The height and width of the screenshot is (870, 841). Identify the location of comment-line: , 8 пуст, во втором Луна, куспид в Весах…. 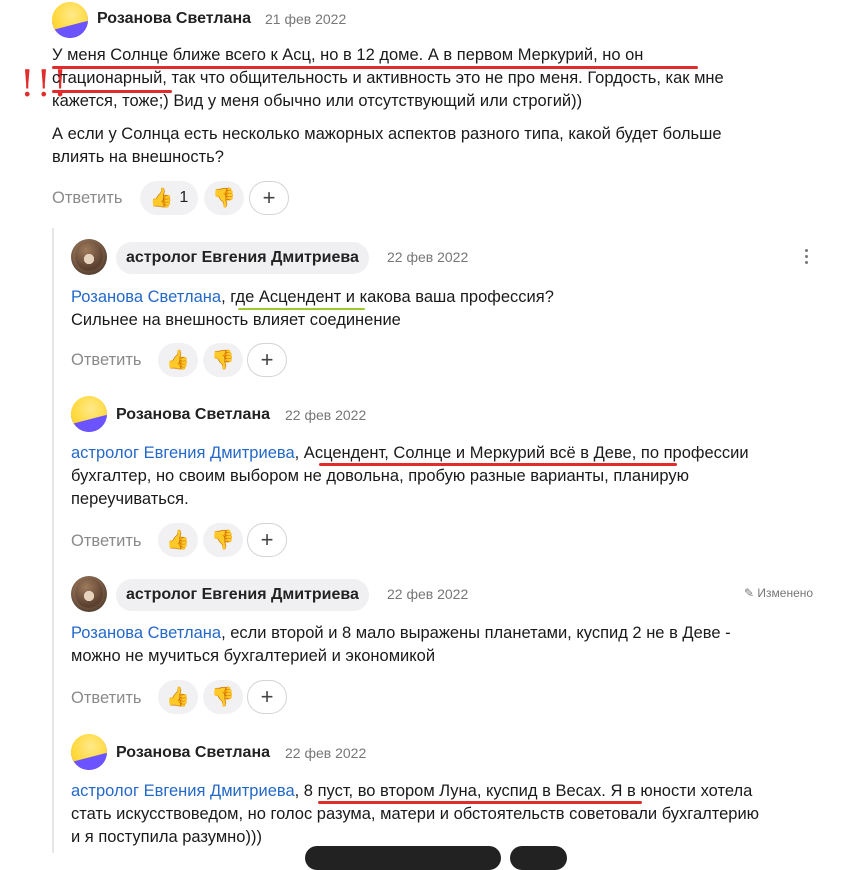
(523, 791).